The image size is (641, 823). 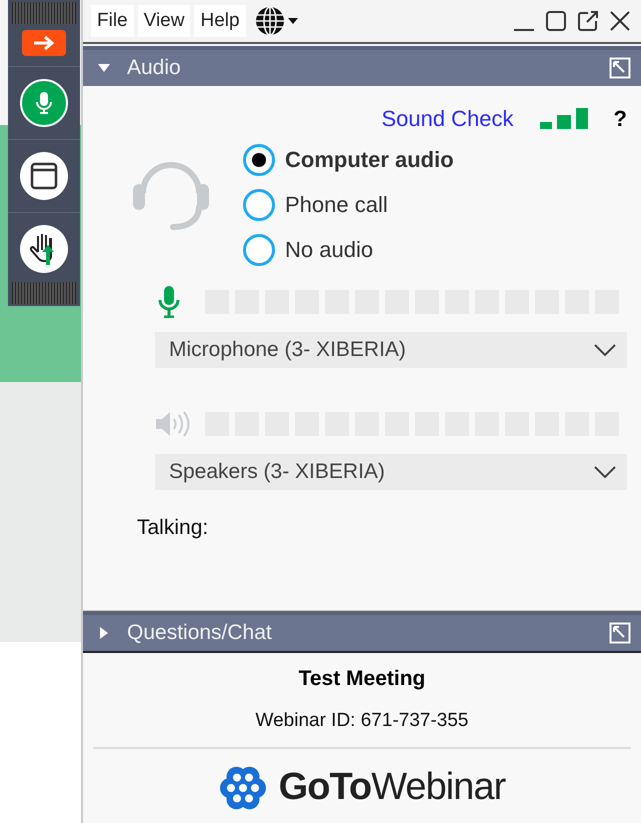 What do you see at coordinates (620, 21) in the screenshot?
I see `close-icon` at bounding box center [620, 21].